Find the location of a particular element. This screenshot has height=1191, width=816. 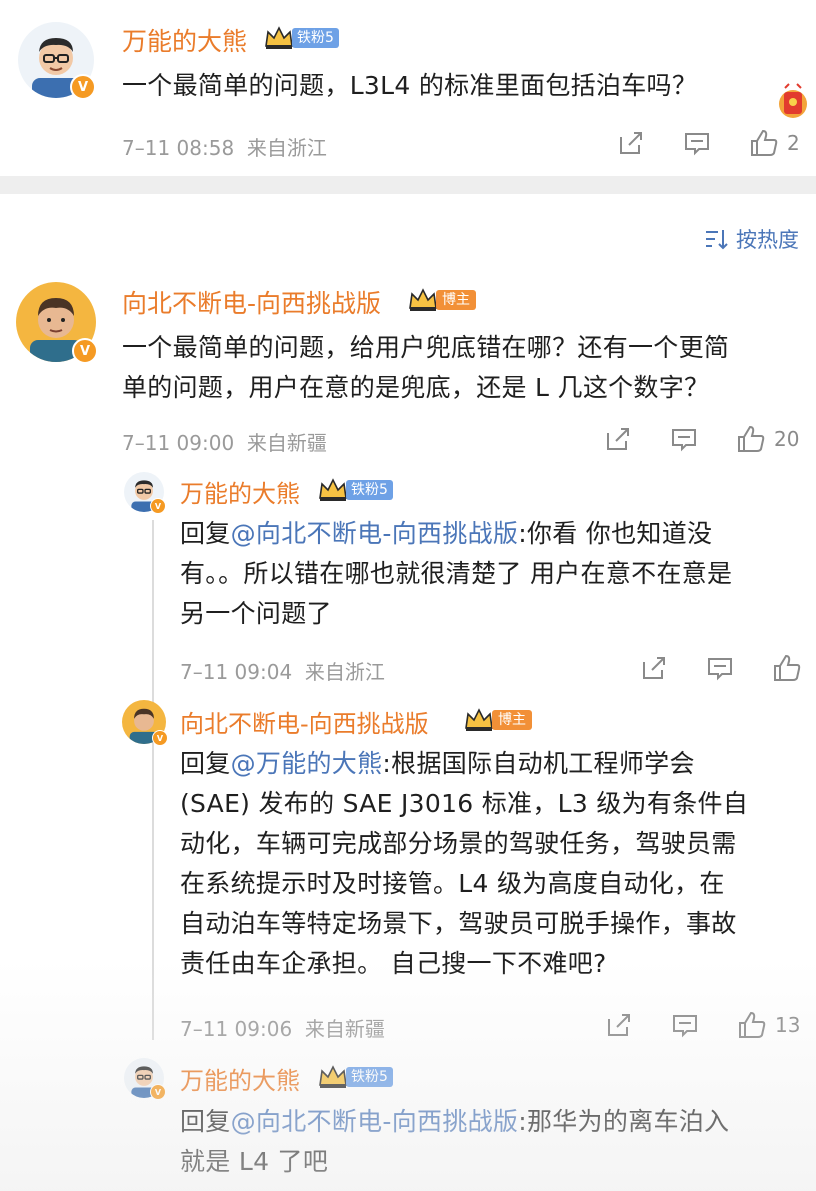

comment-text: 一个最简单的问题，L3L4 的标准里面包括泊车吗？ is located at coordinates (410, 85).